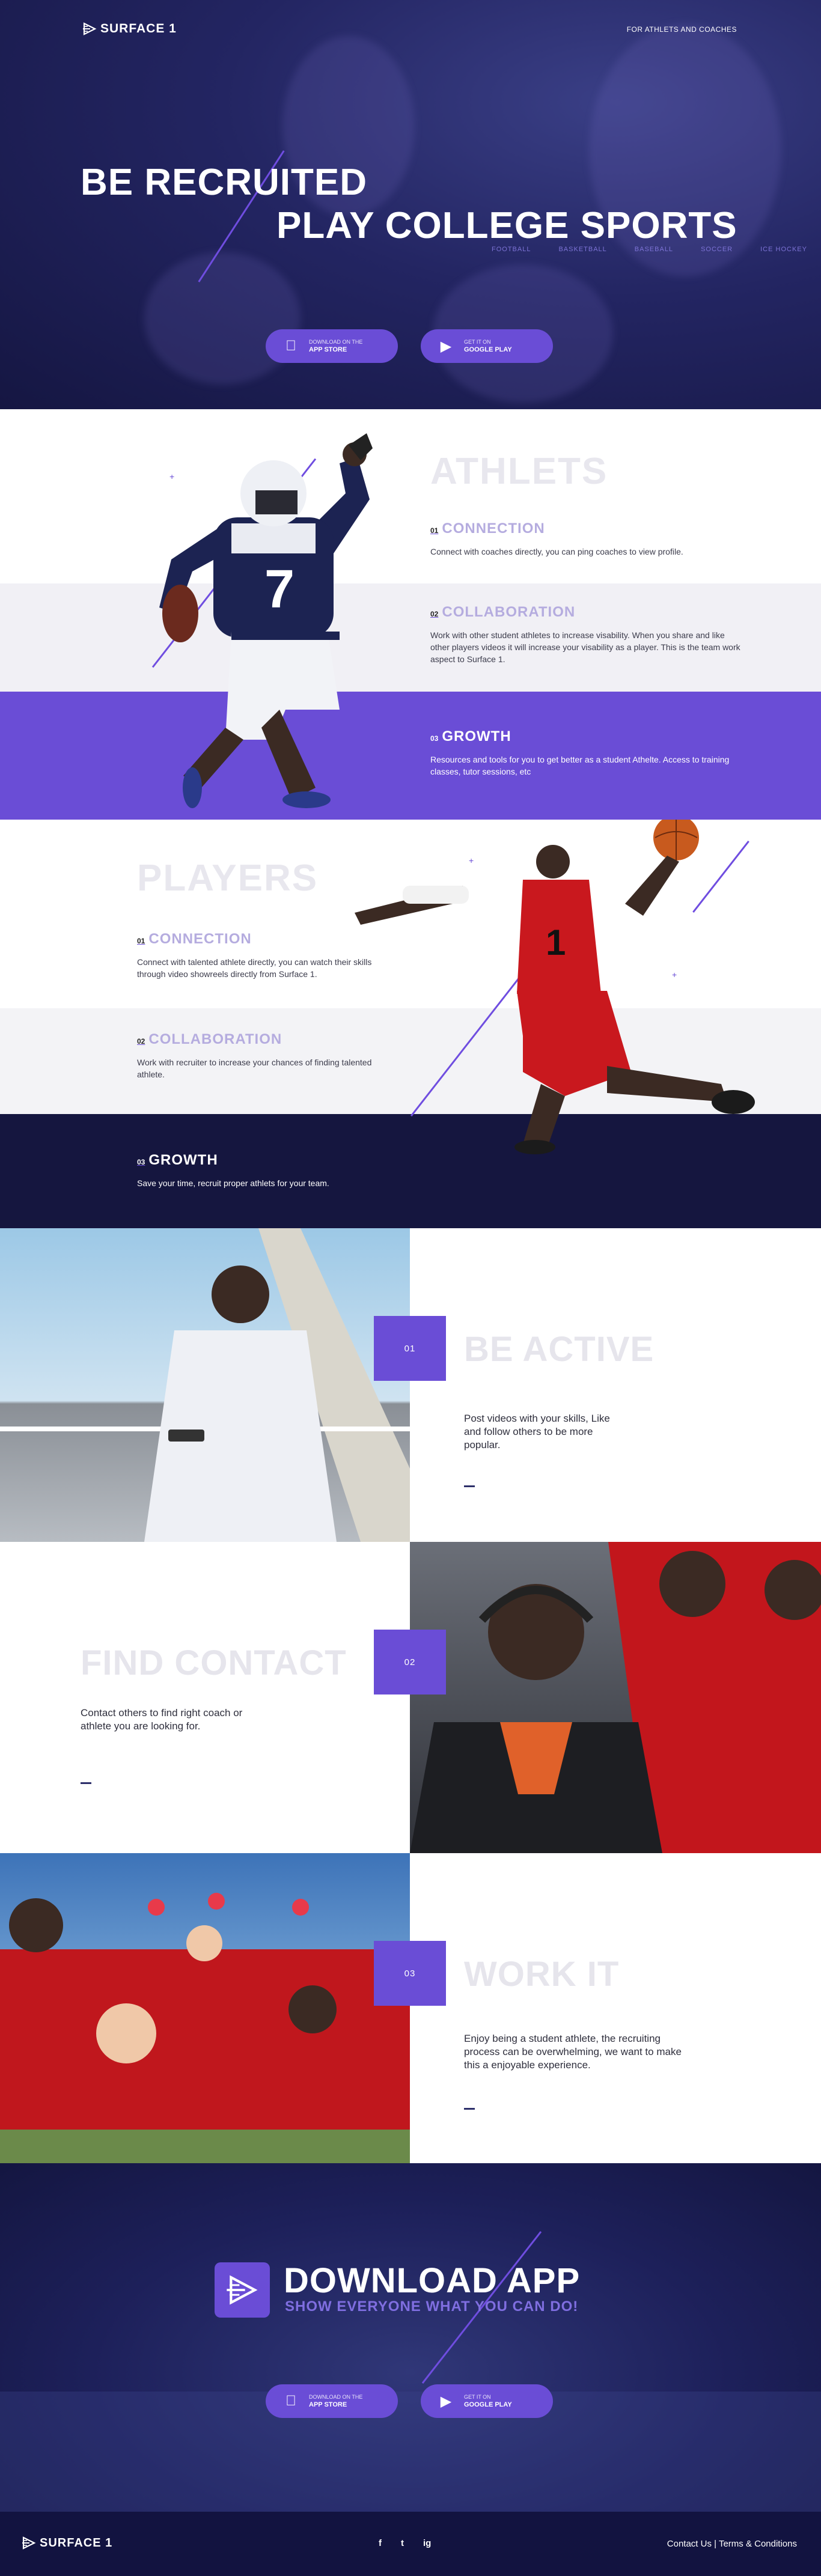  What do you see at coordinates (506, 225) in the screenshot?
I see `hero-title-line2: PLAY COLLEGE SPORTS` at bounding box center [506, 225].